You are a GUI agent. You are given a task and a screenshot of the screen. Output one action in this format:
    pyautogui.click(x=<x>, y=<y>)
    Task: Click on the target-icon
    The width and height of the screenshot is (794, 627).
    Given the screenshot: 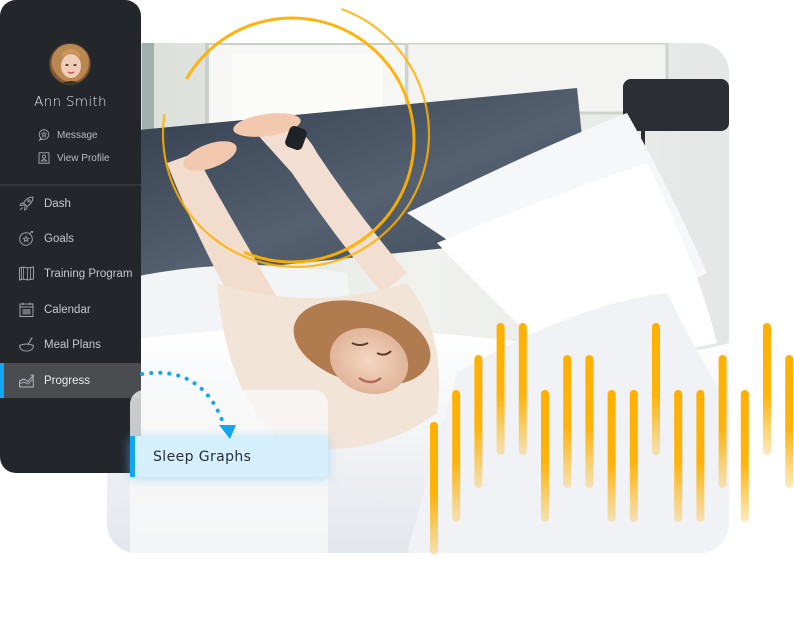 What is the action you would take?
    pyautogui.click(x=26, y=238)
    